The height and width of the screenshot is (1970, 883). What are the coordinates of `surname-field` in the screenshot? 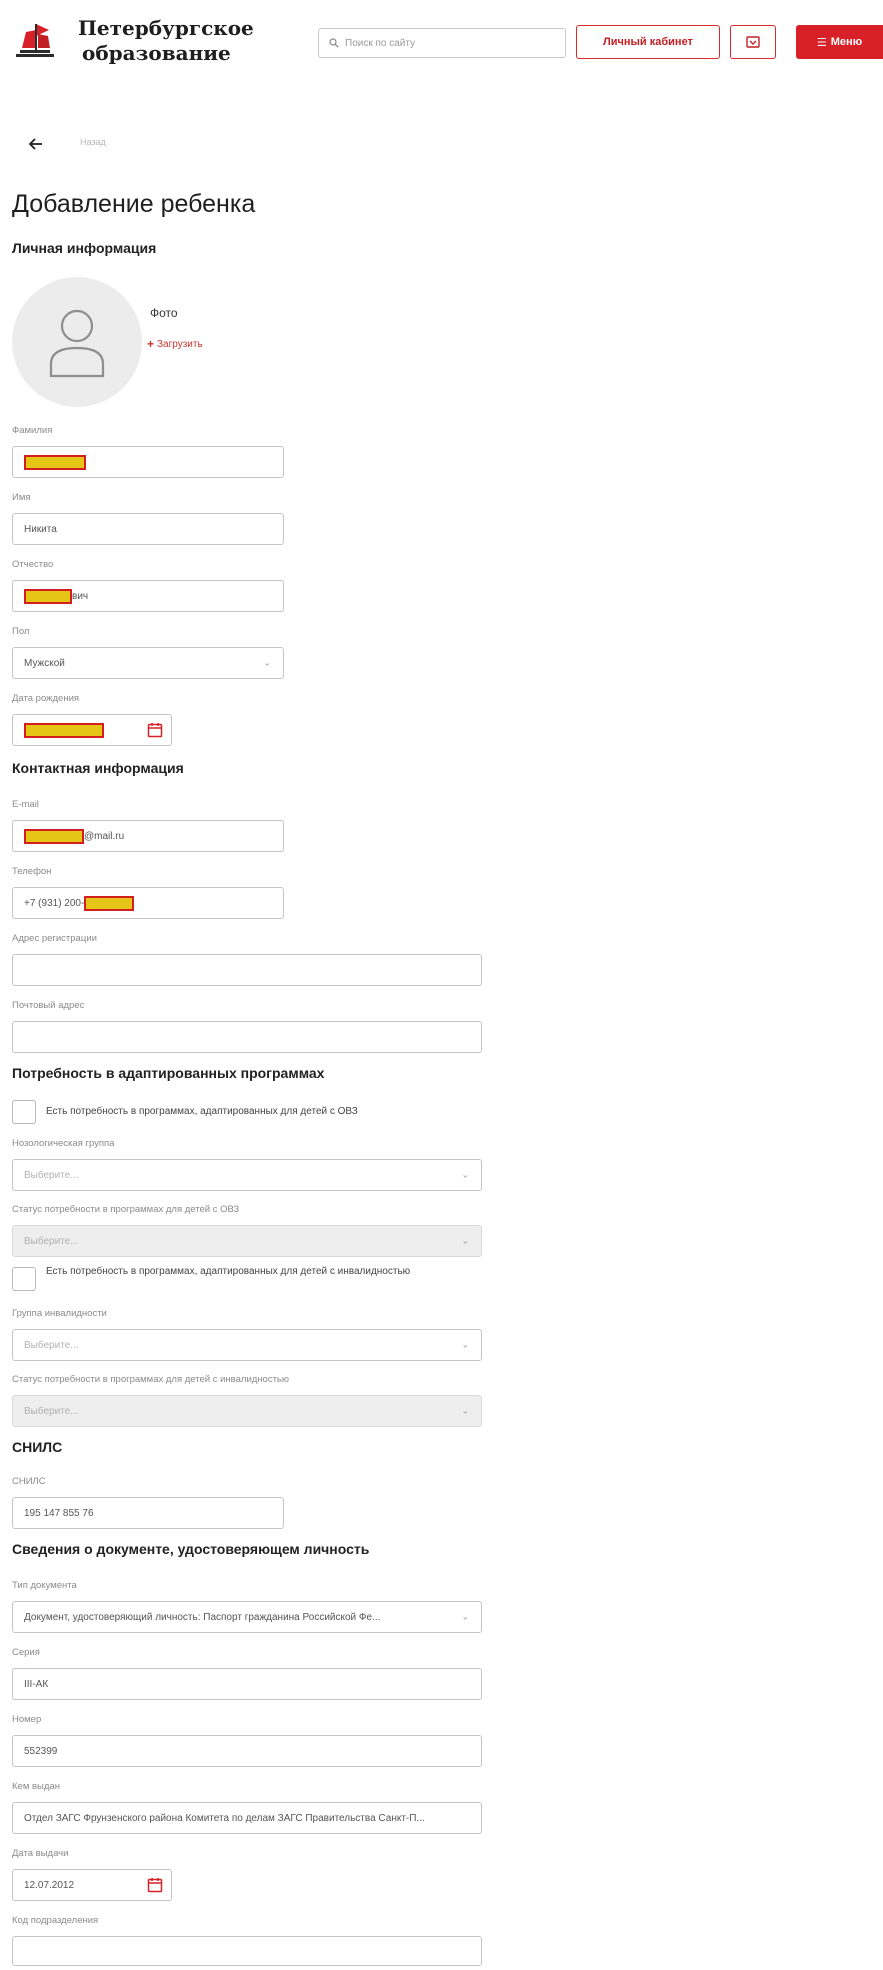 It's located at (148, 462).